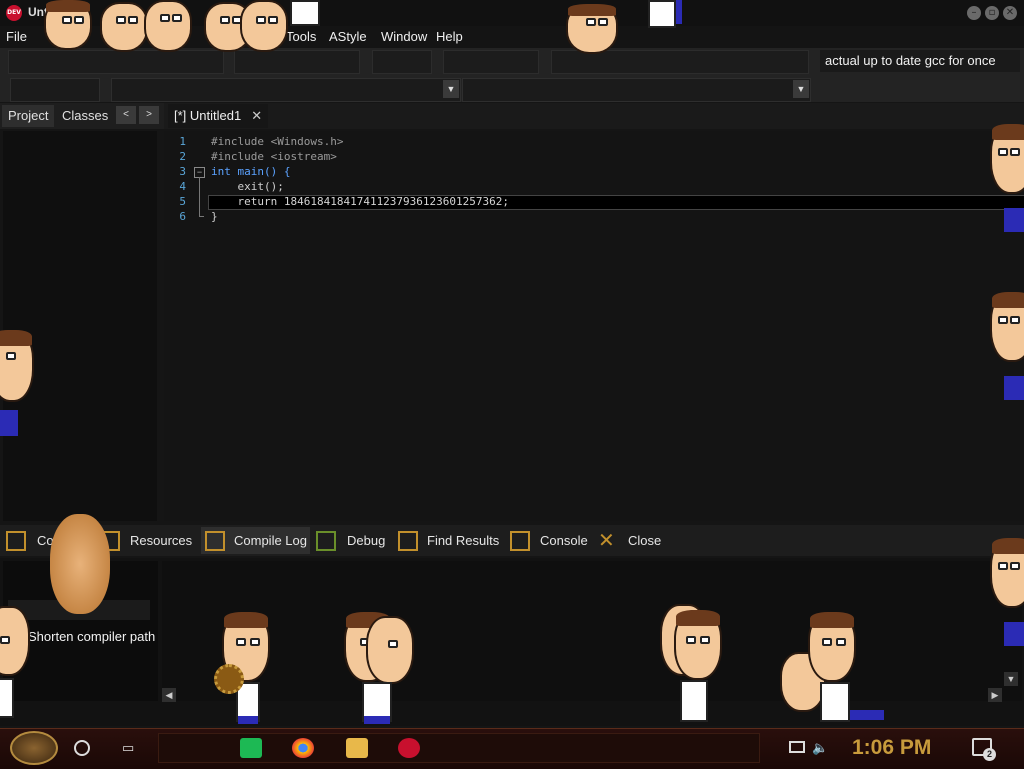 The height and width of the screenshot is (769, 1024). What do you see at coordinates (55, 90) in the screenshot?
I see `combo-box` at bounding box center [55, 90].